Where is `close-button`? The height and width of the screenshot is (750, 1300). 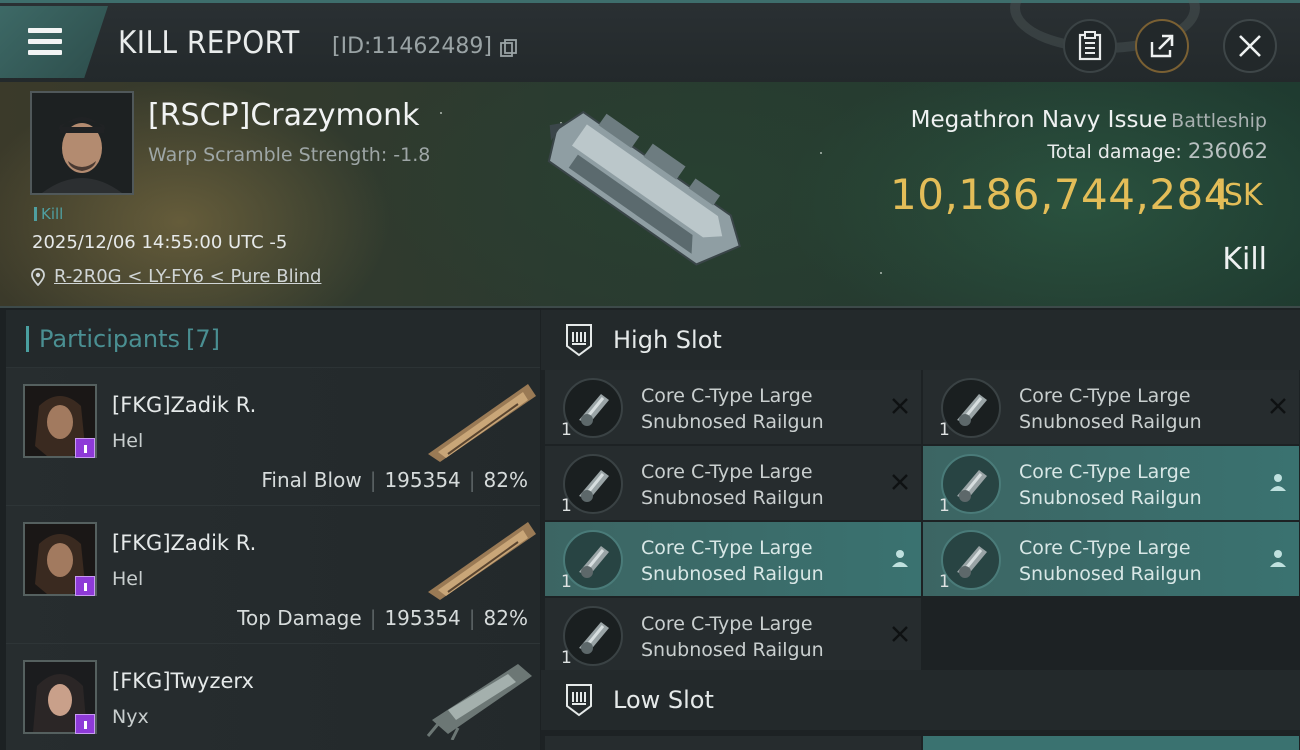
close-button is located at coordinates (1250, 46).